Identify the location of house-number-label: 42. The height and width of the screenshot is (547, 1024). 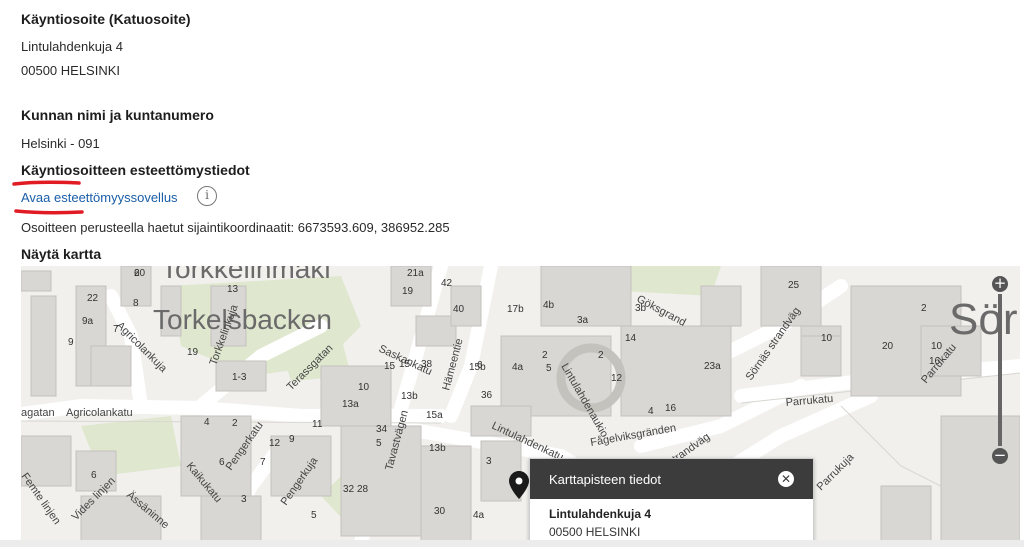
(447, 283).